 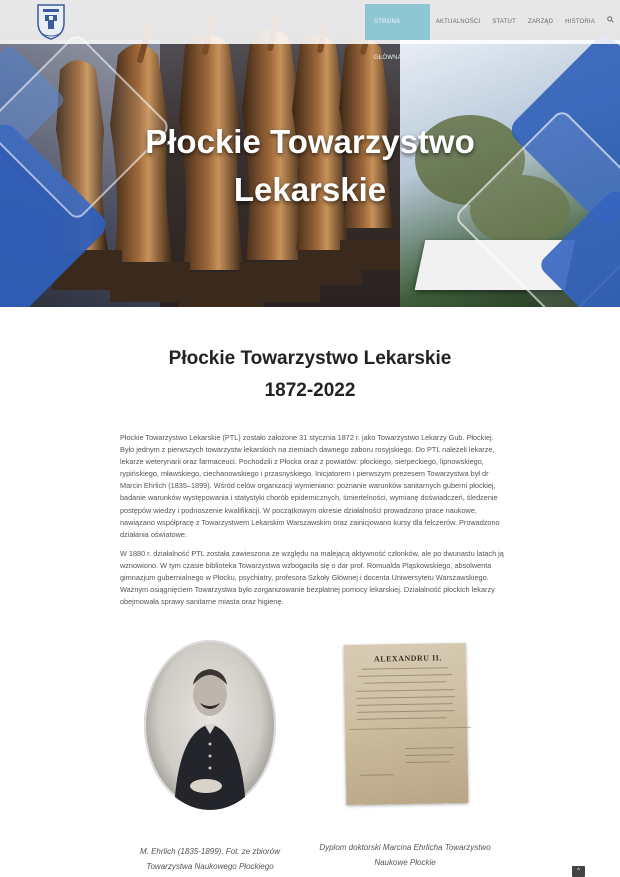 What do you see at coordinates (458, 22) in the screenshot?
I see `nav-item-news: Aktualności` at bounding box center [458, 22].